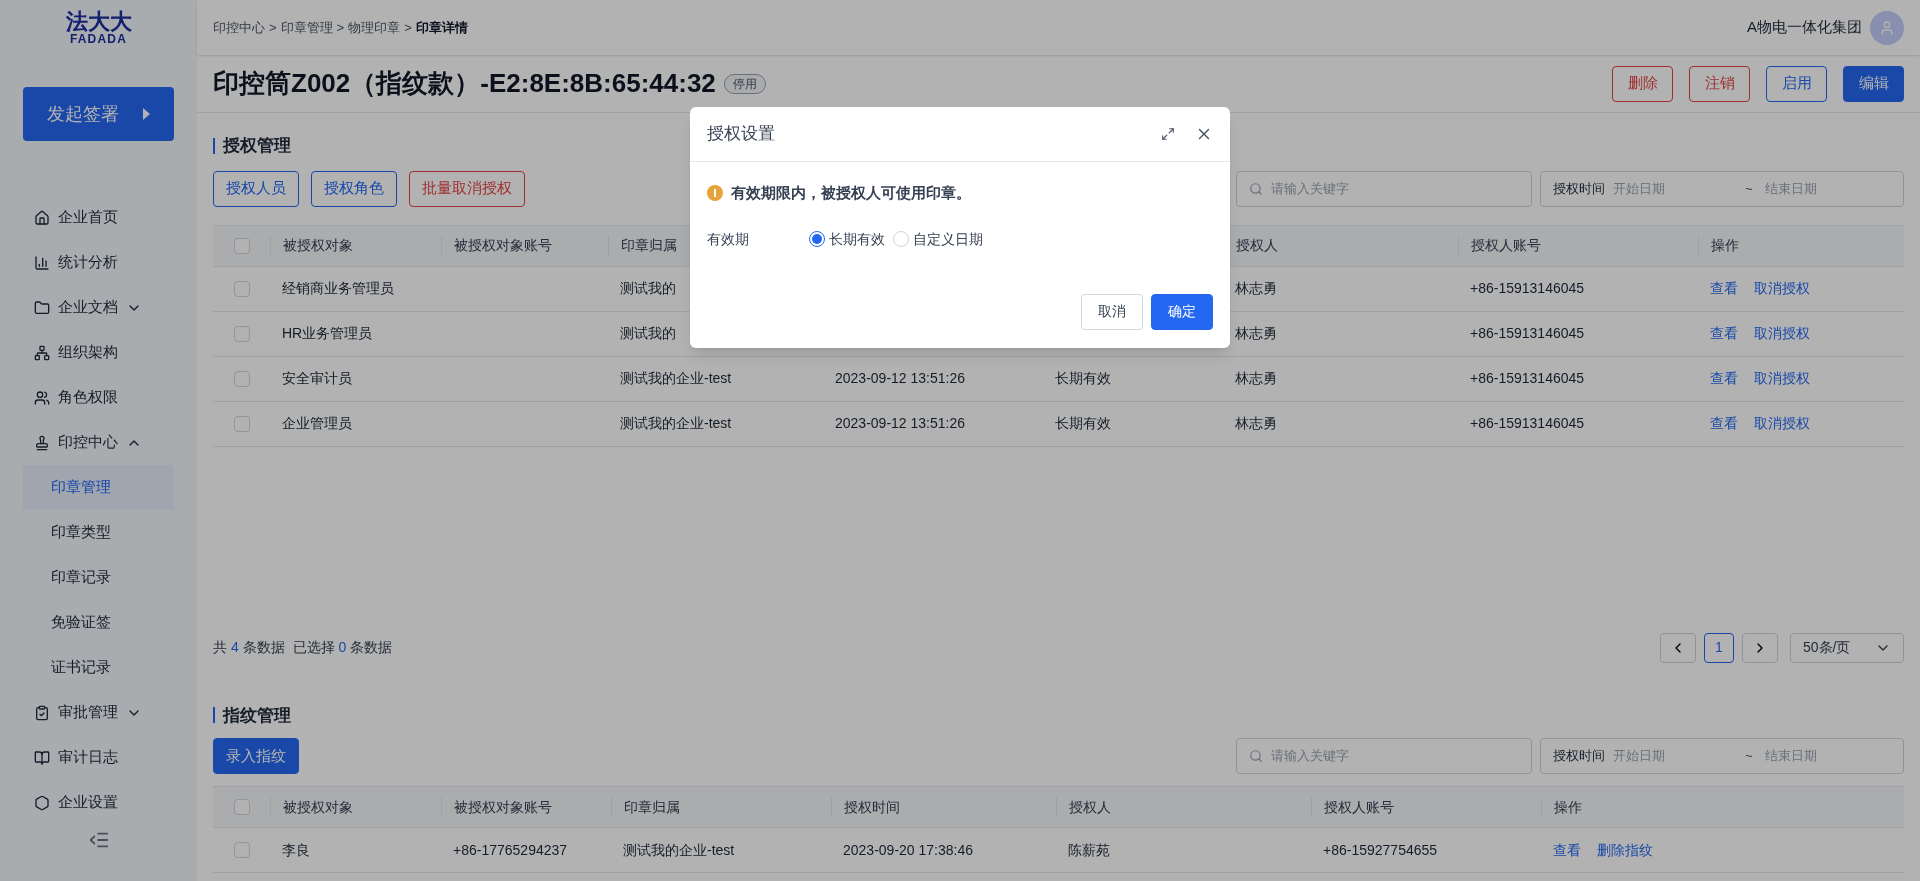 Image resolution: width=1920 pixels, height=881 pixels. Describe the element at coordinates (256, 756) in the screenshot. I see `button: 录入指纹` at that location.